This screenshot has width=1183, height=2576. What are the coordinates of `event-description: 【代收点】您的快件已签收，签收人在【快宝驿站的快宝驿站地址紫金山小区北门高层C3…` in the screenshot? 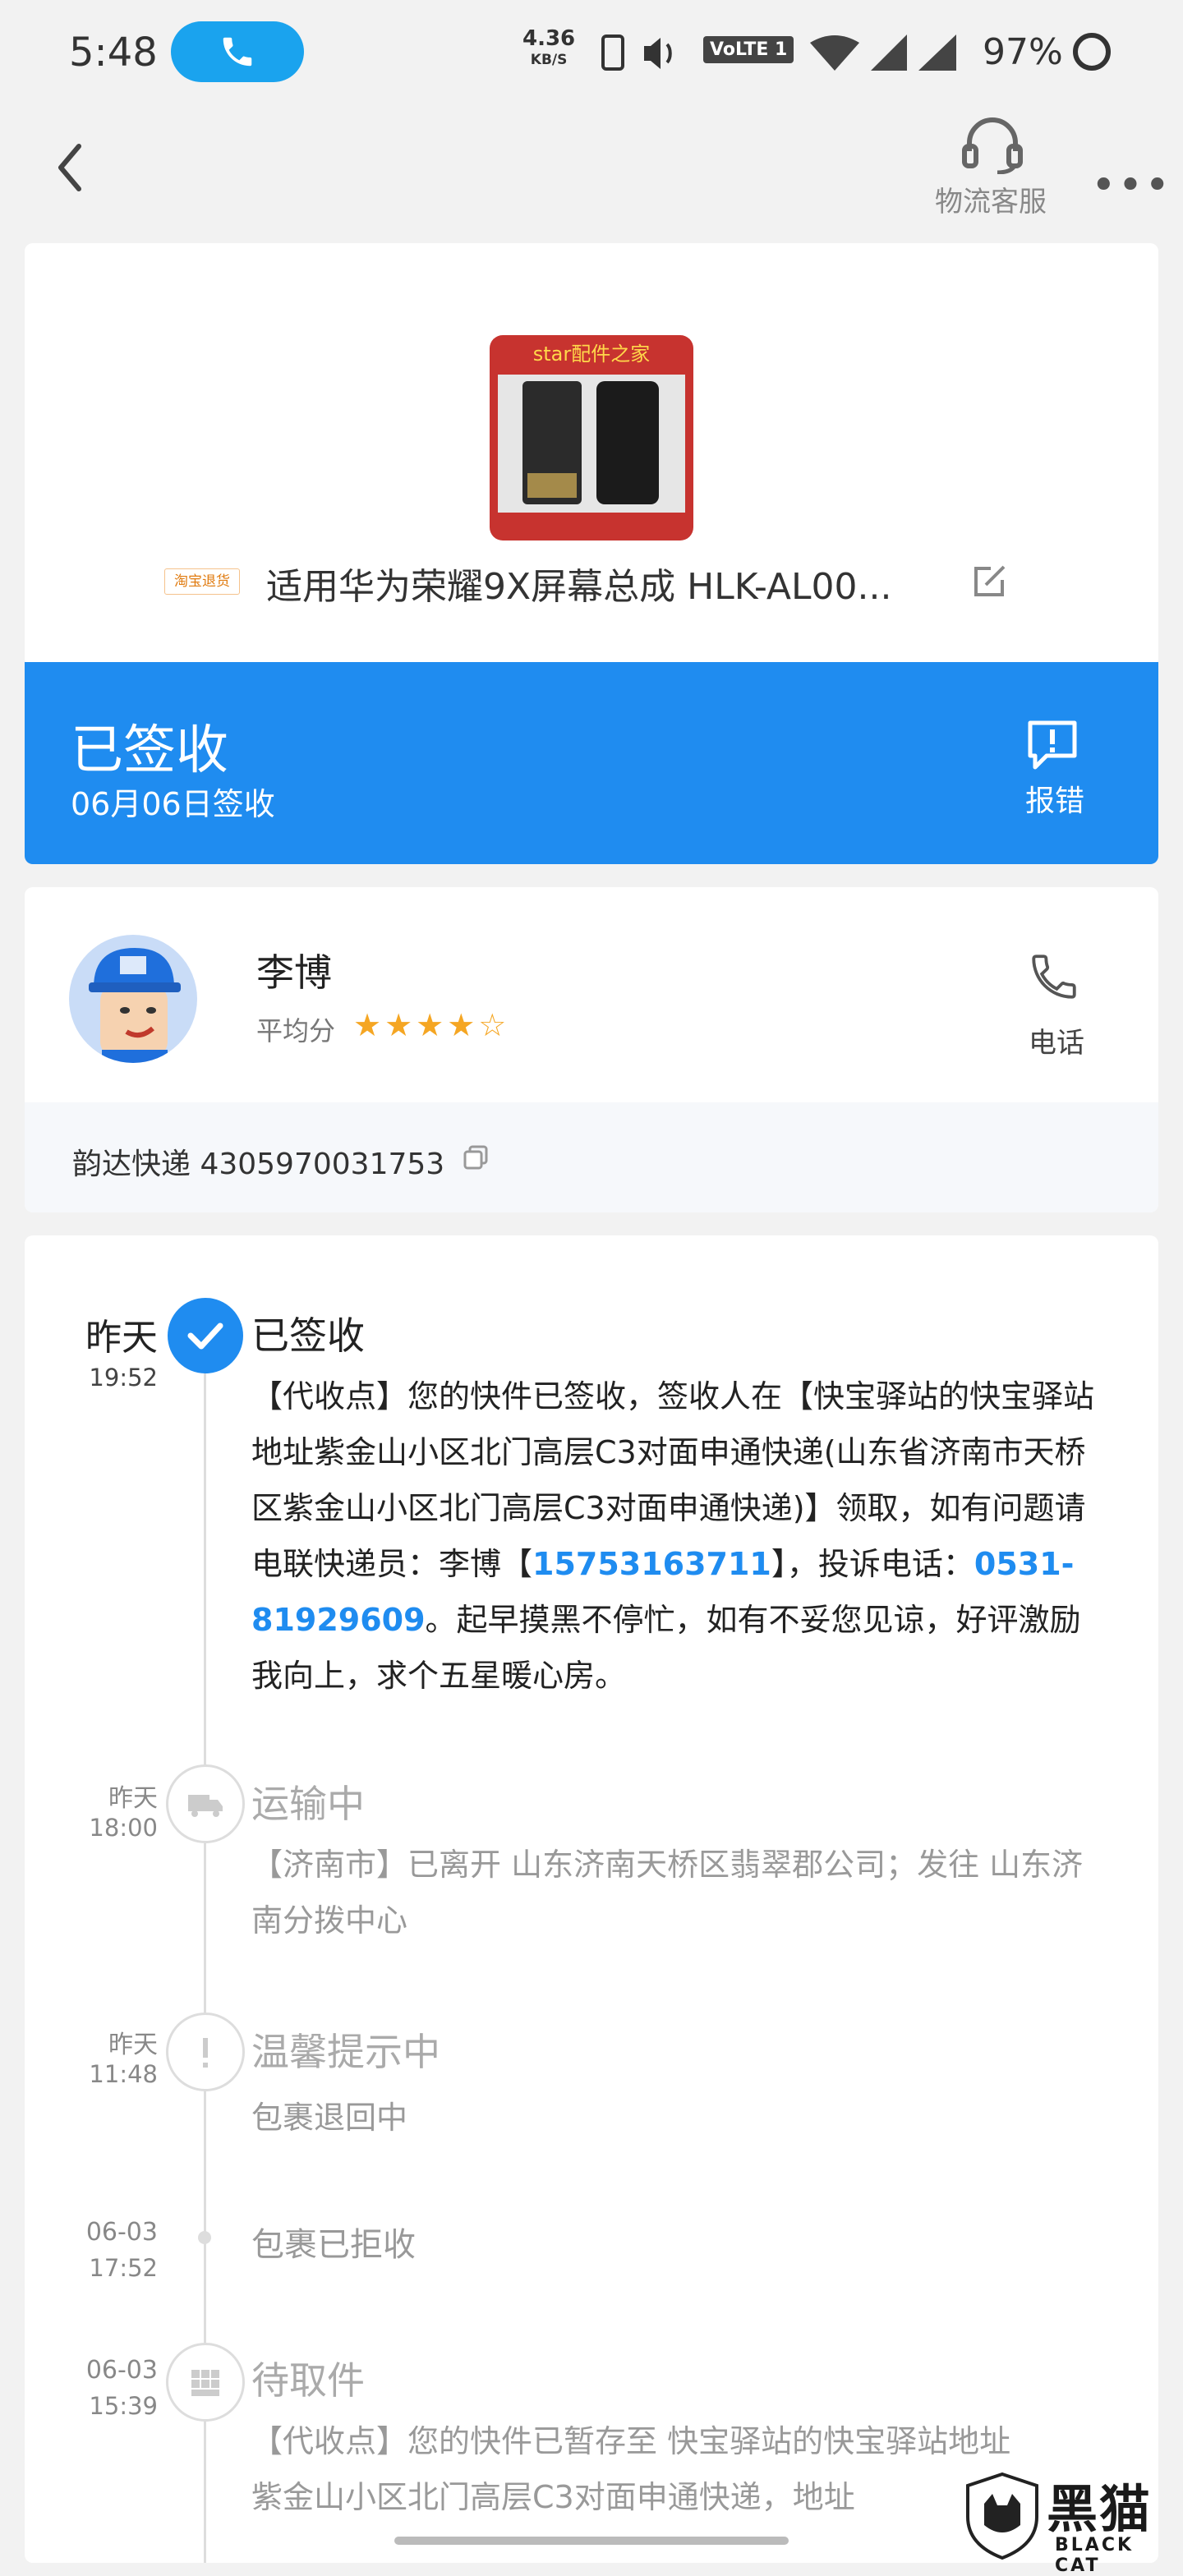 It's located at (678, 1536).